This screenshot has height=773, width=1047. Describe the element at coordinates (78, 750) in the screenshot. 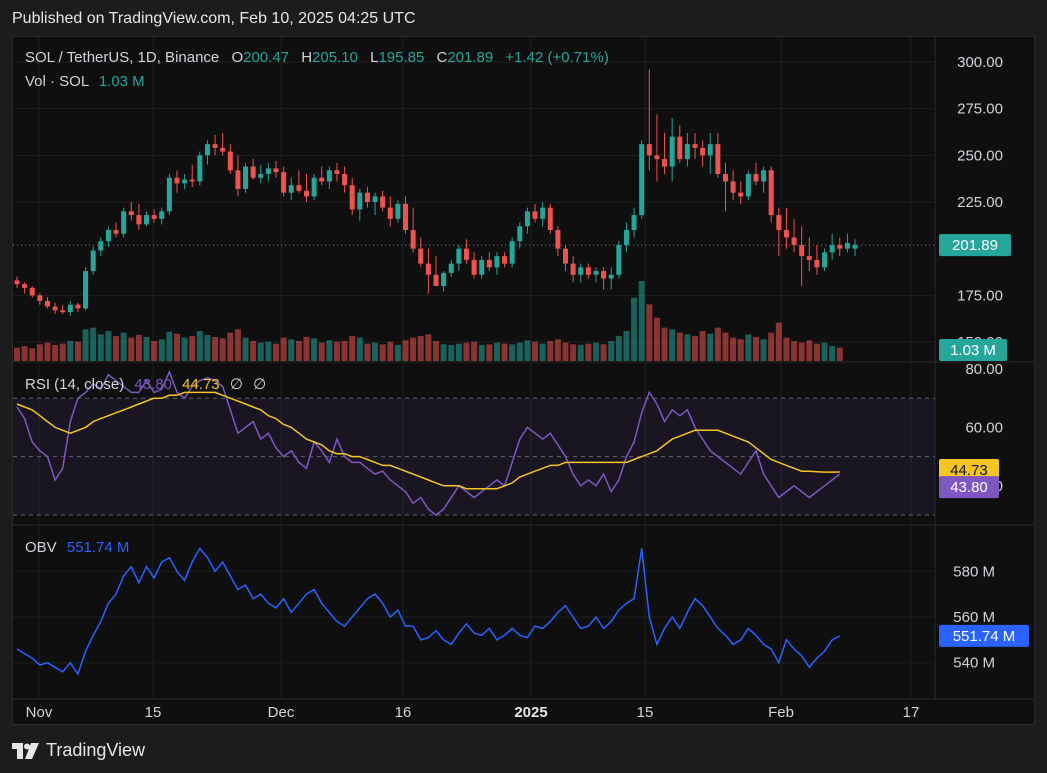

I see `footer-brand: TradingView` at that location.